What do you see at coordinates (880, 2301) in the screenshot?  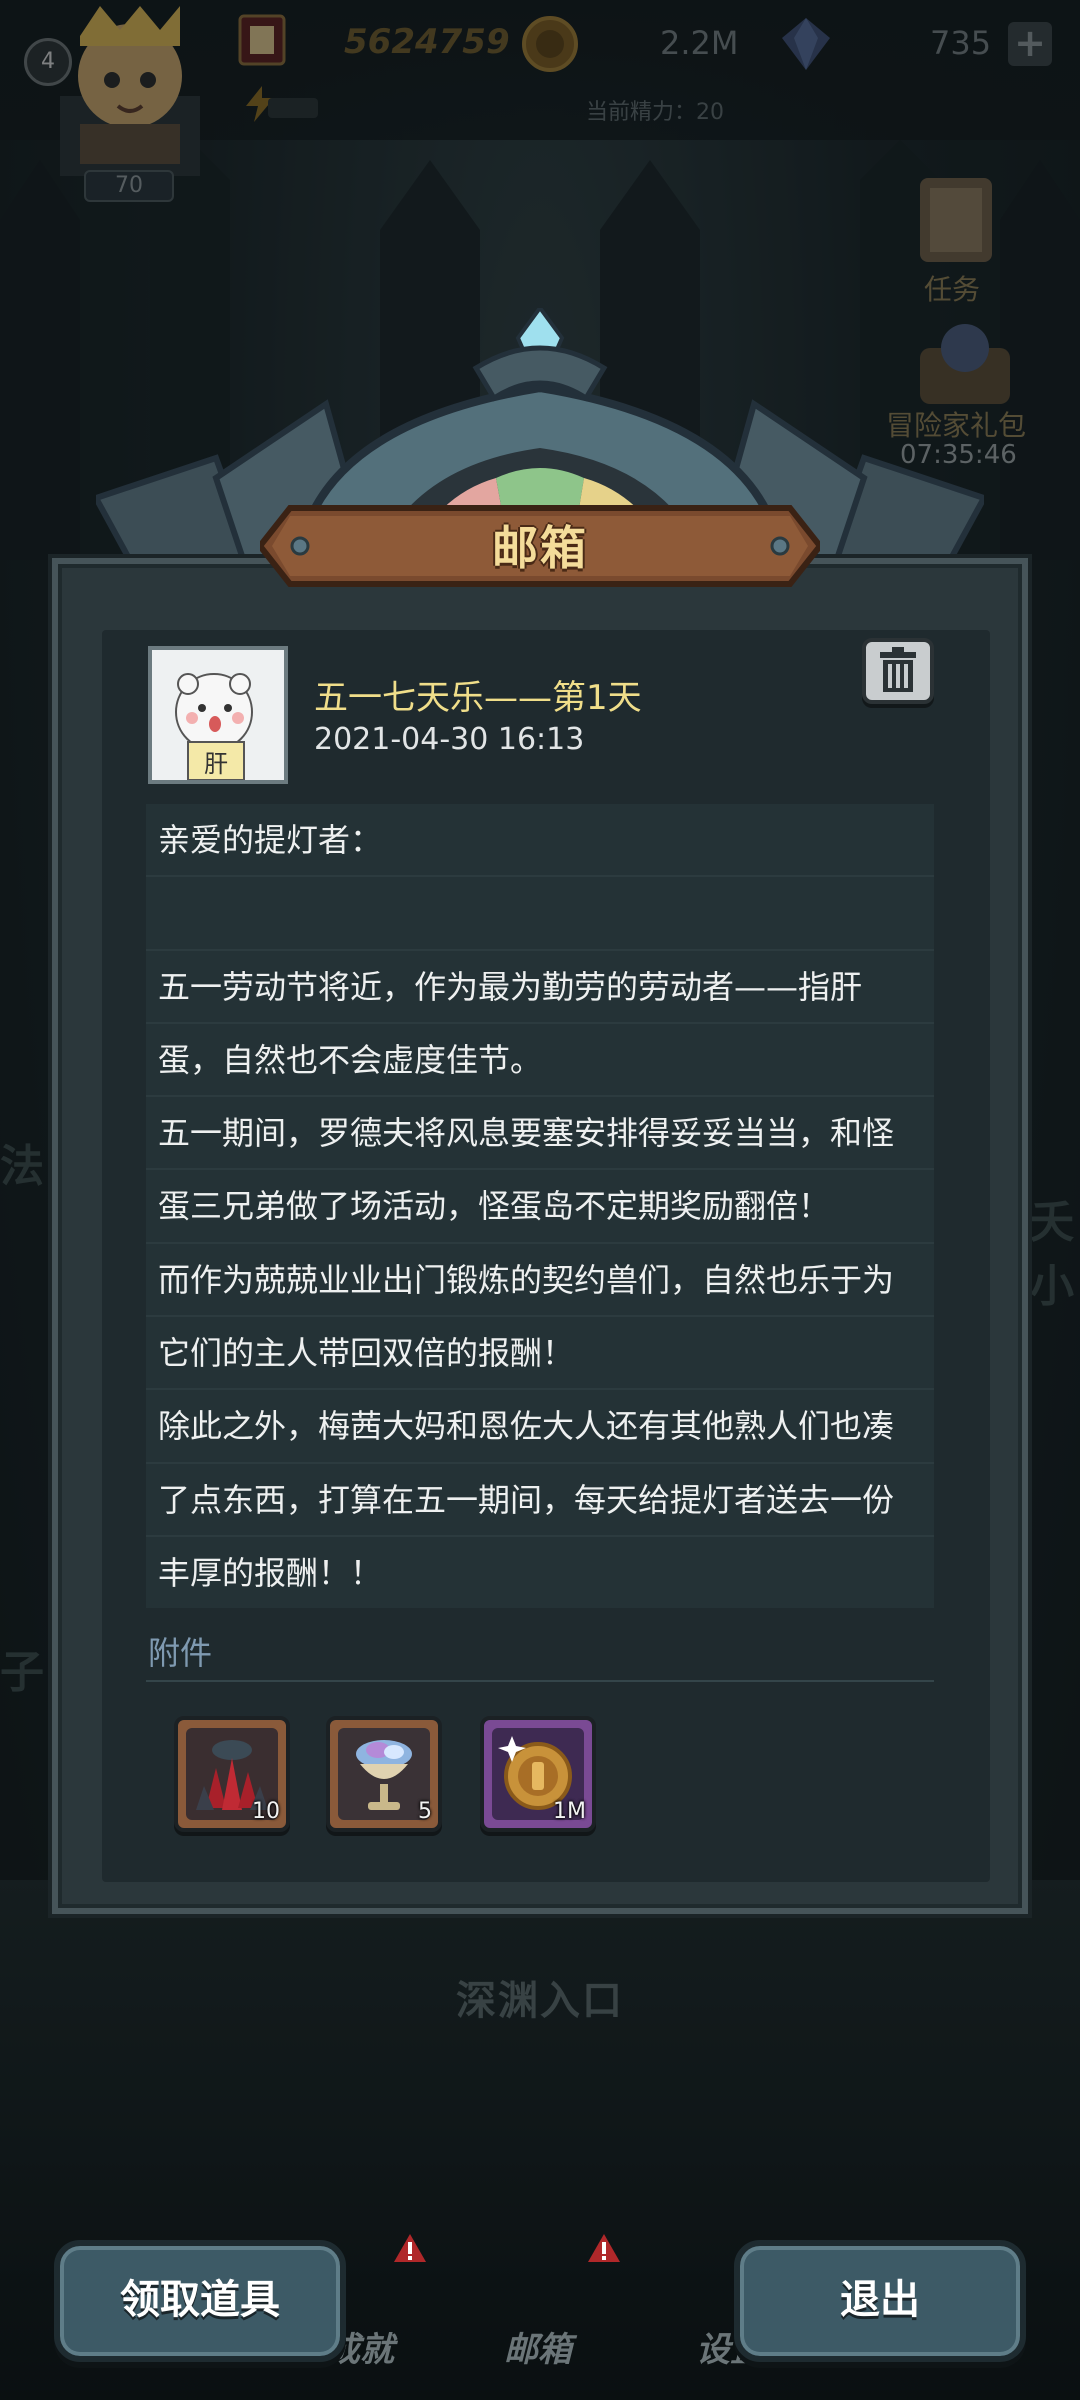 I see `exit-button: 退出` at bounding box center [880, 2301].